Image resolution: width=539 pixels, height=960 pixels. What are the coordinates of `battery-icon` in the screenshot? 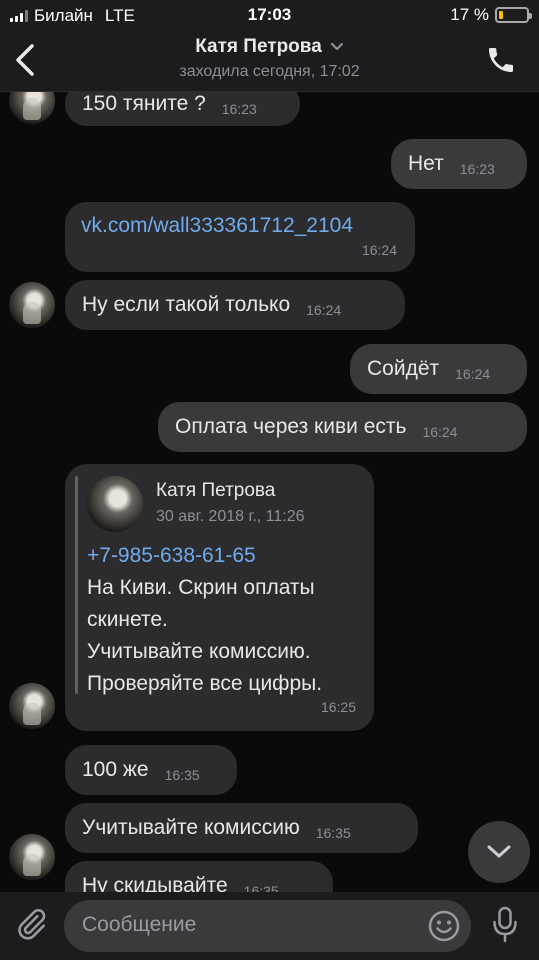 It's located at (513, 15).